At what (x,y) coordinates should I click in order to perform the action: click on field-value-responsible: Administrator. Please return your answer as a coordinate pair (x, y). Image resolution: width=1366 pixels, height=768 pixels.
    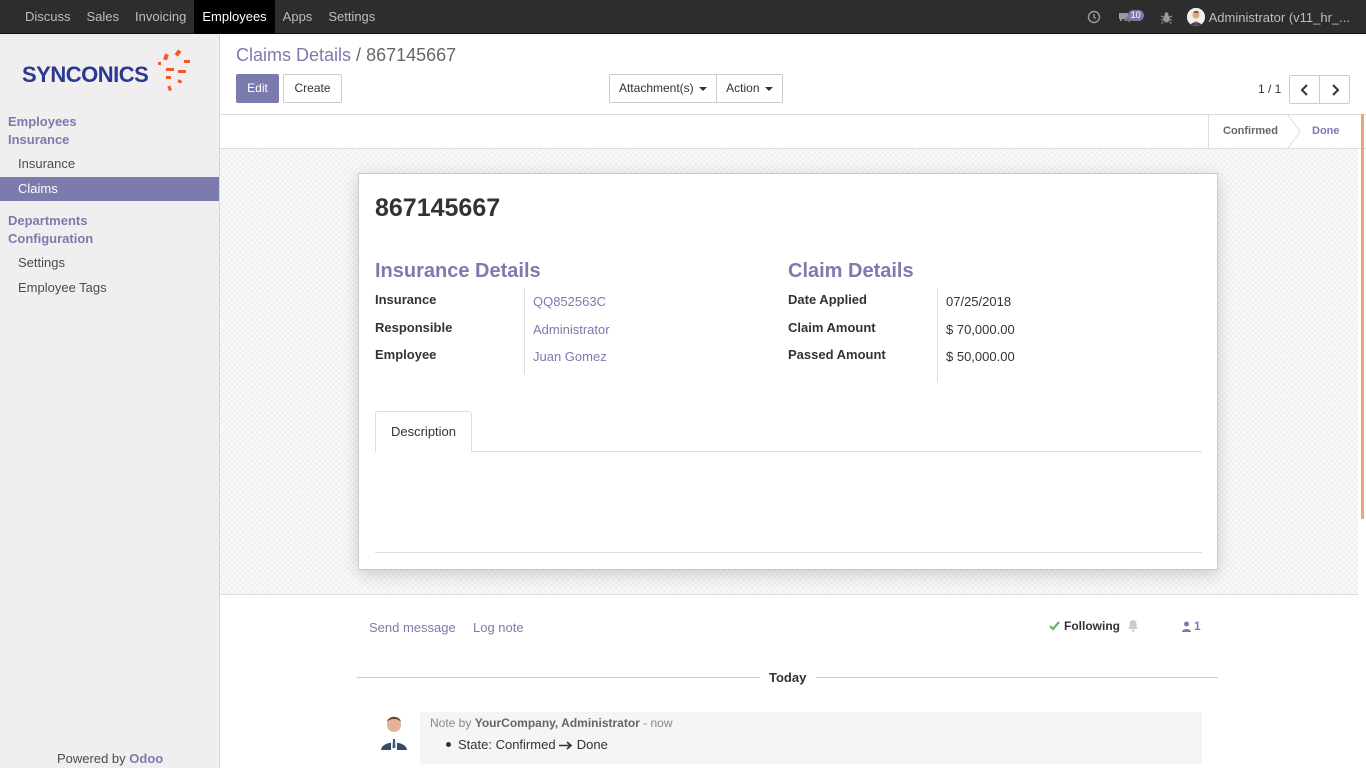
    Looking at the image, I should click on (571, 329).